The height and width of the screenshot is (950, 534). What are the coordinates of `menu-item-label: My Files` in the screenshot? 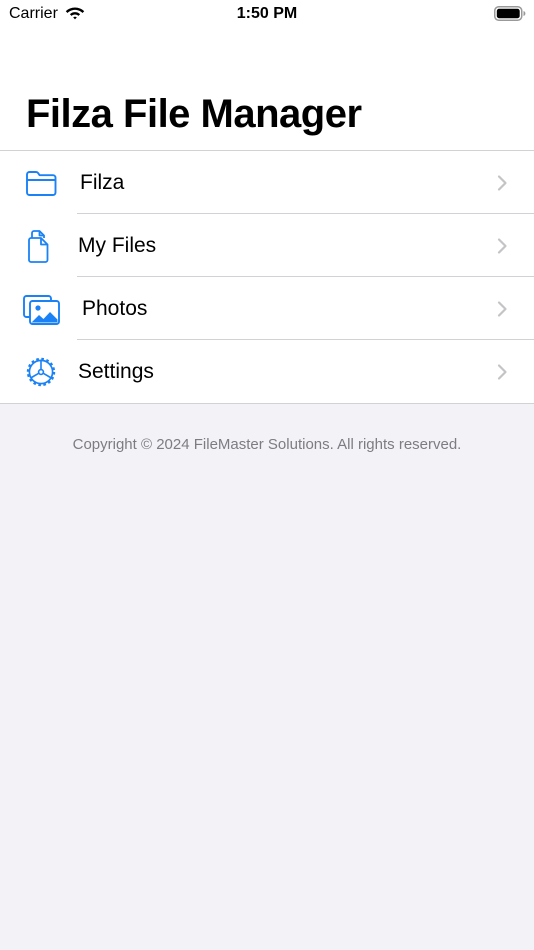 It's located at (117, 245).